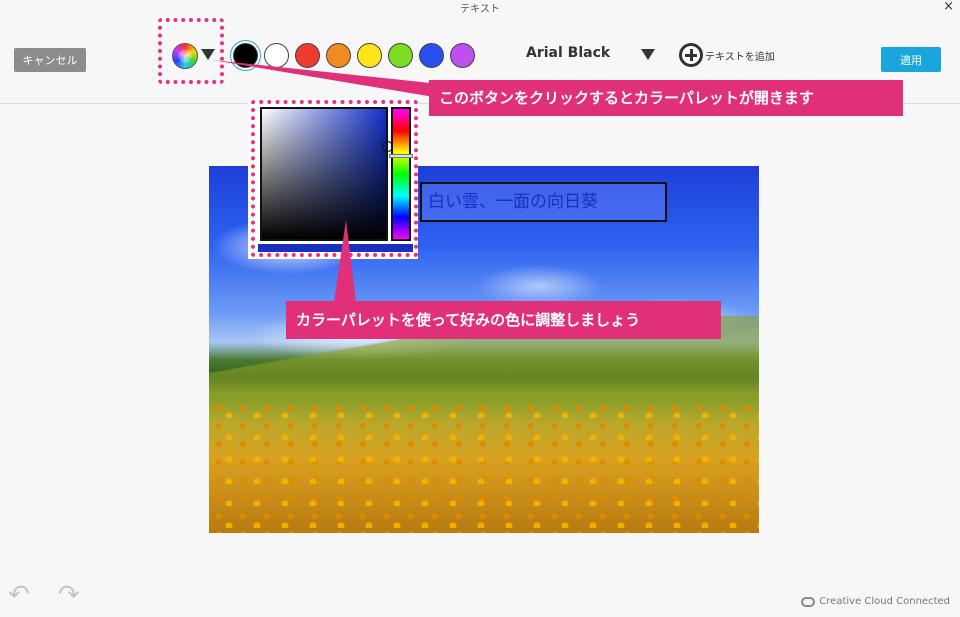 The height and width of the screenshot is (617, 960). What do you see at coordinates (462, 55) in the screenshot?
I see `color-swatch-purple` at bounding box center [462, 55].